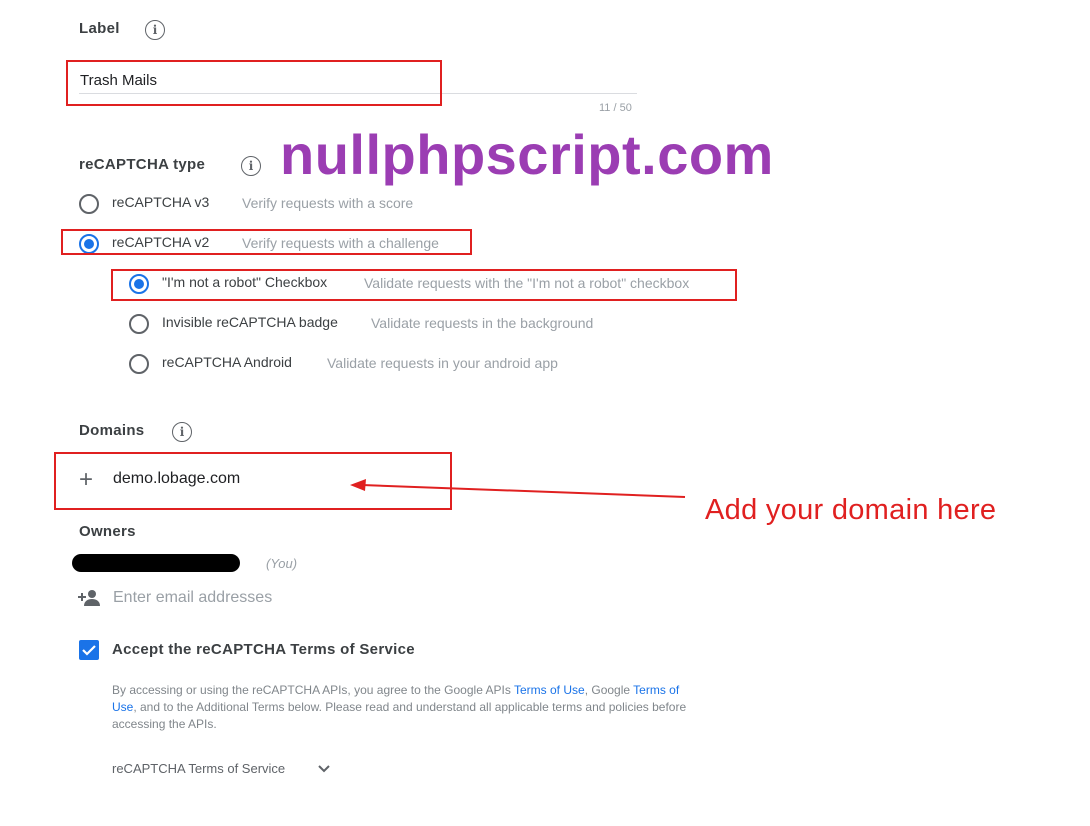 This screenshot has height=826, width=1090. Describe the element at coordinates (89, 204) in the screenshot. I see `radio-recaptcha-v3` at that location.